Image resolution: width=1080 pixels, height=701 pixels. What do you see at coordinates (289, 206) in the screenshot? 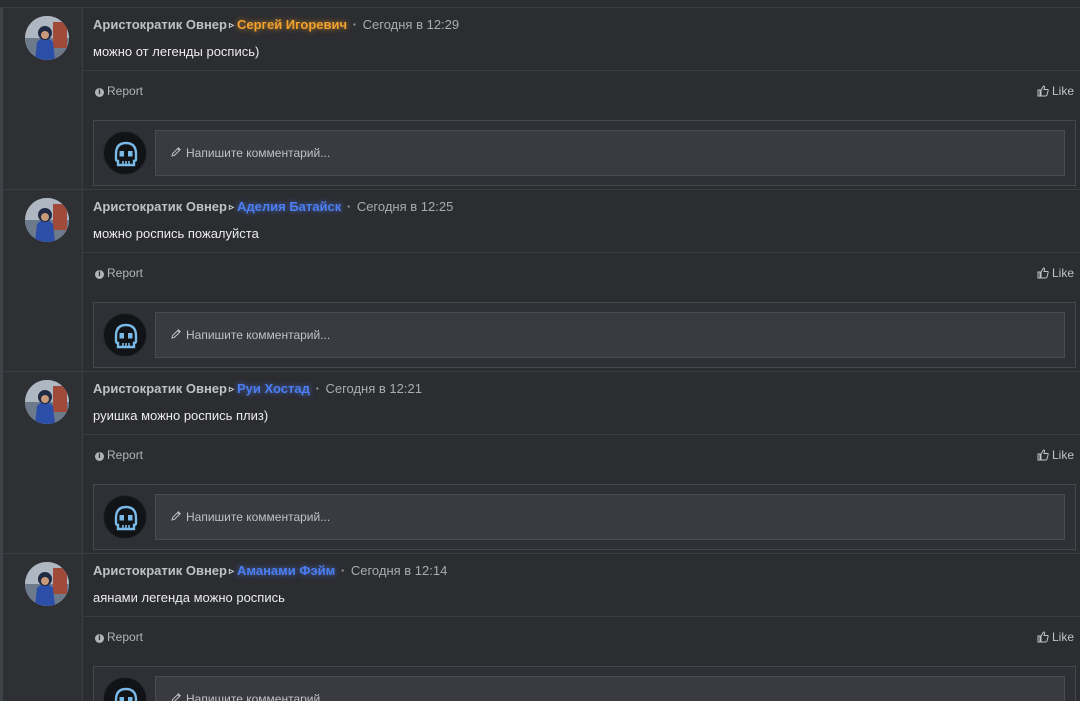
I see `target-user-name: Аделия Батайск` at bounding box center [289, 206].